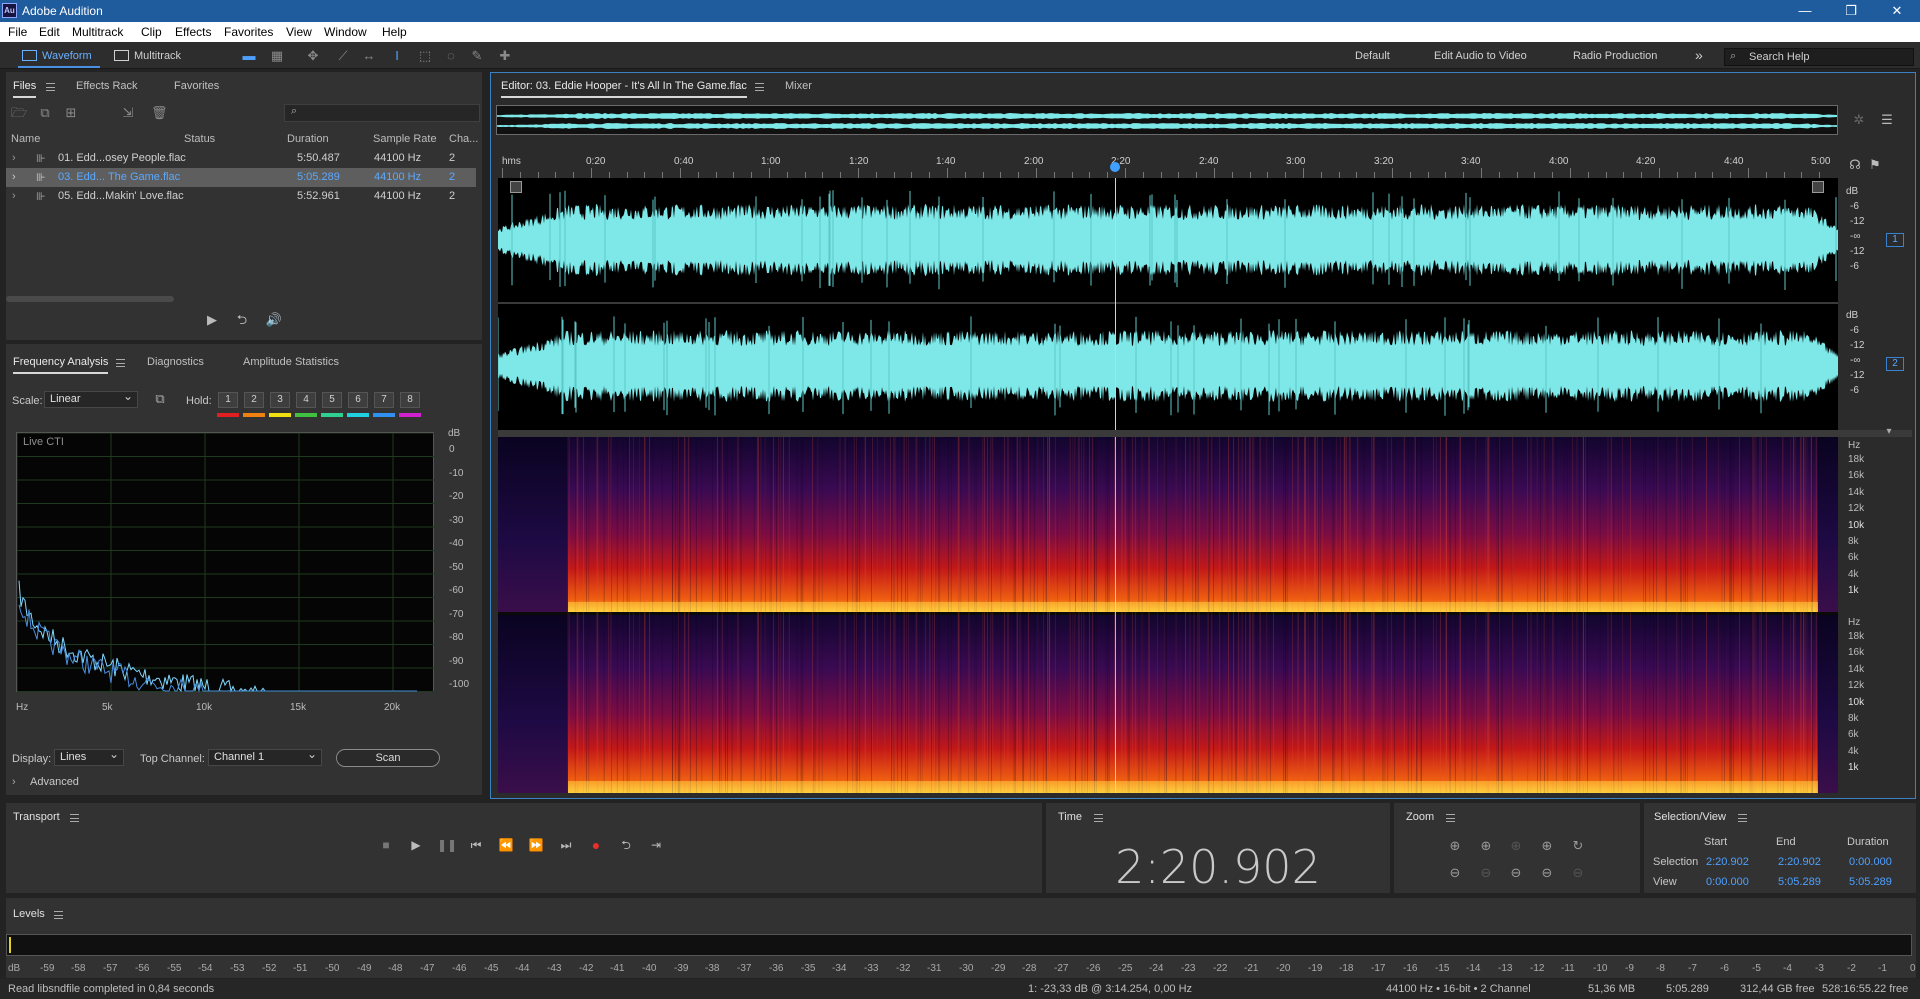 The width and height of the screenshot is (1920, 999). I want to click on scale-dropdown: Linear, so click(91, 398).